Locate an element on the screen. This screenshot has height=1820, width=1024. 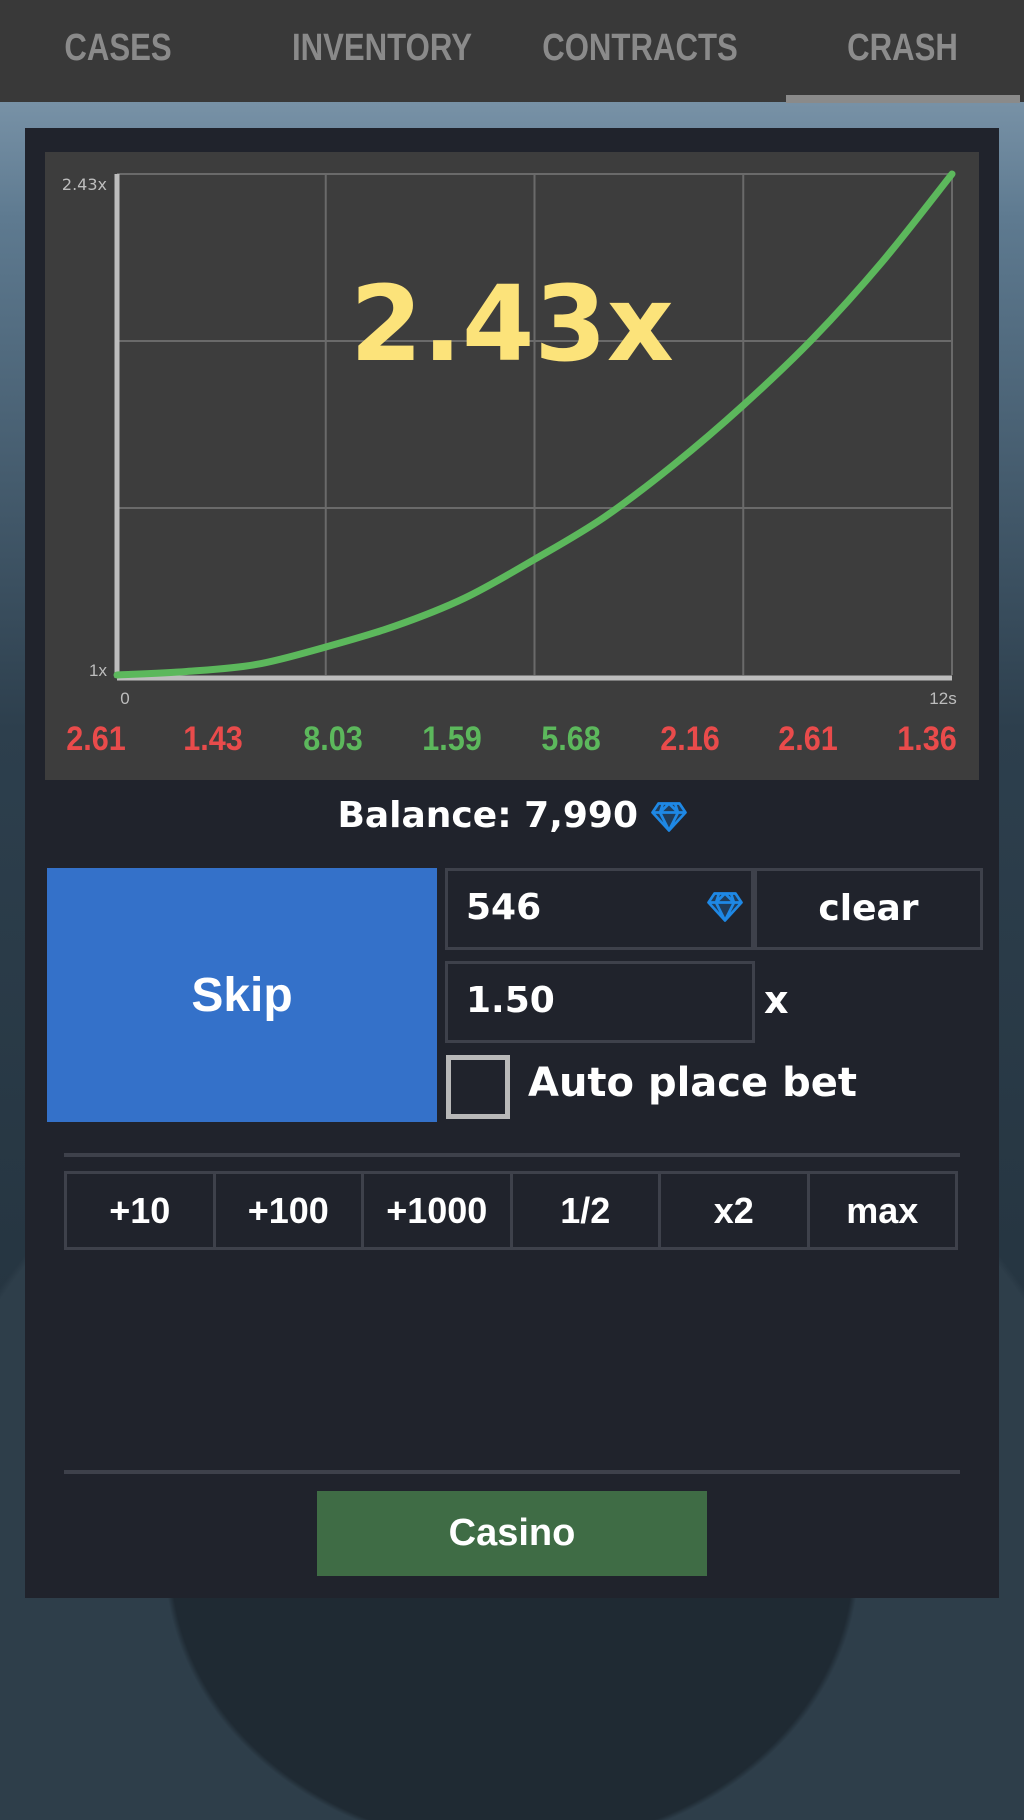
history-item: 5.68 is located at coordinates (571, 739).